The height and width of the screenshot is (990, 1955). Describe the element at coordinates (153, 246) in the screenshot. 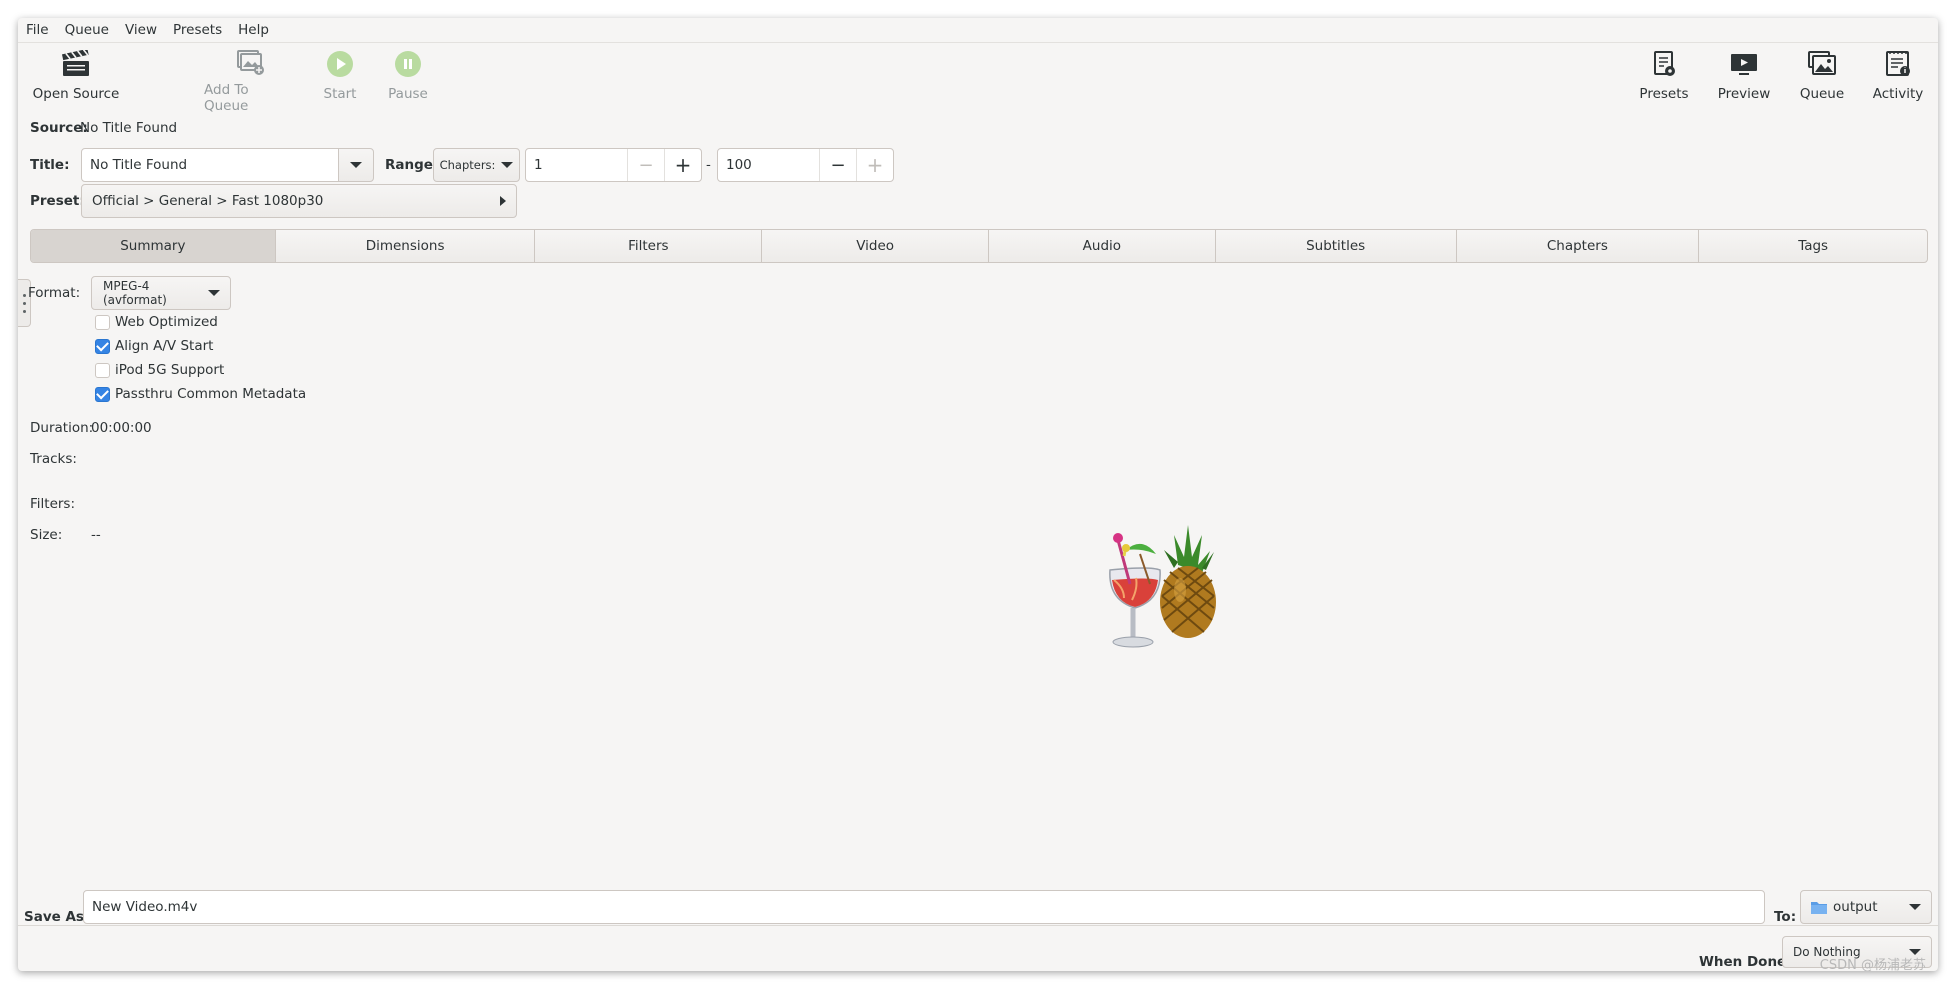

I see `tab-summary: Summary` at that location.